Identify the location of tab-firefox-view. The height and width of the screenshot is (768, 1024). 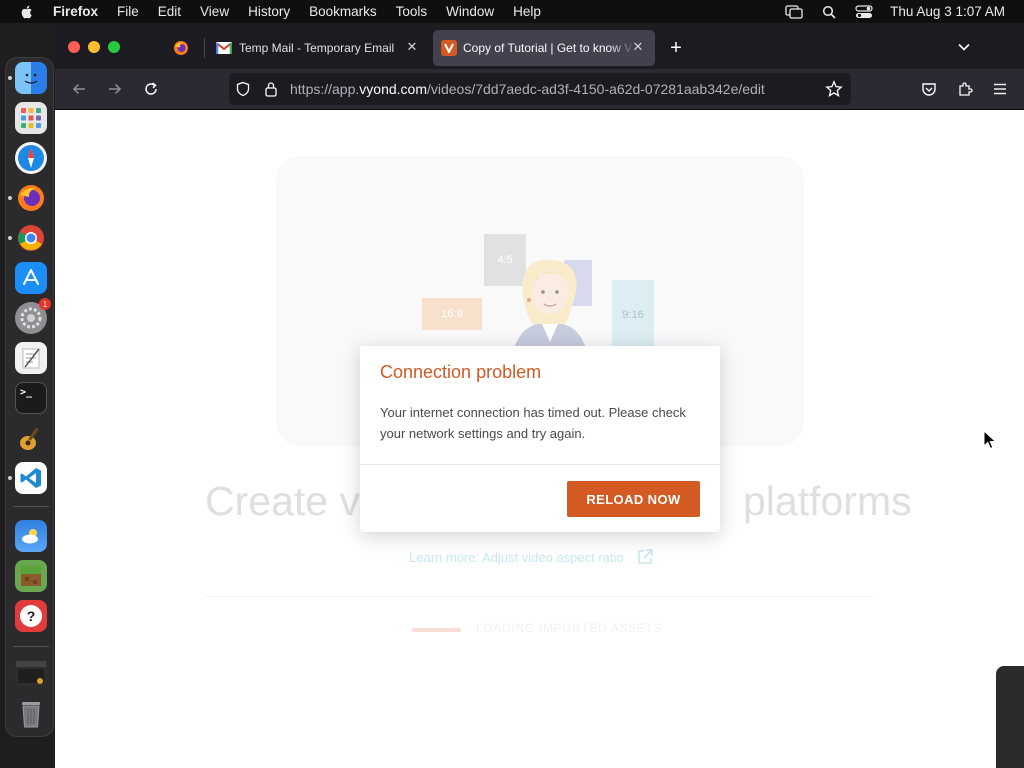
(183, 48).